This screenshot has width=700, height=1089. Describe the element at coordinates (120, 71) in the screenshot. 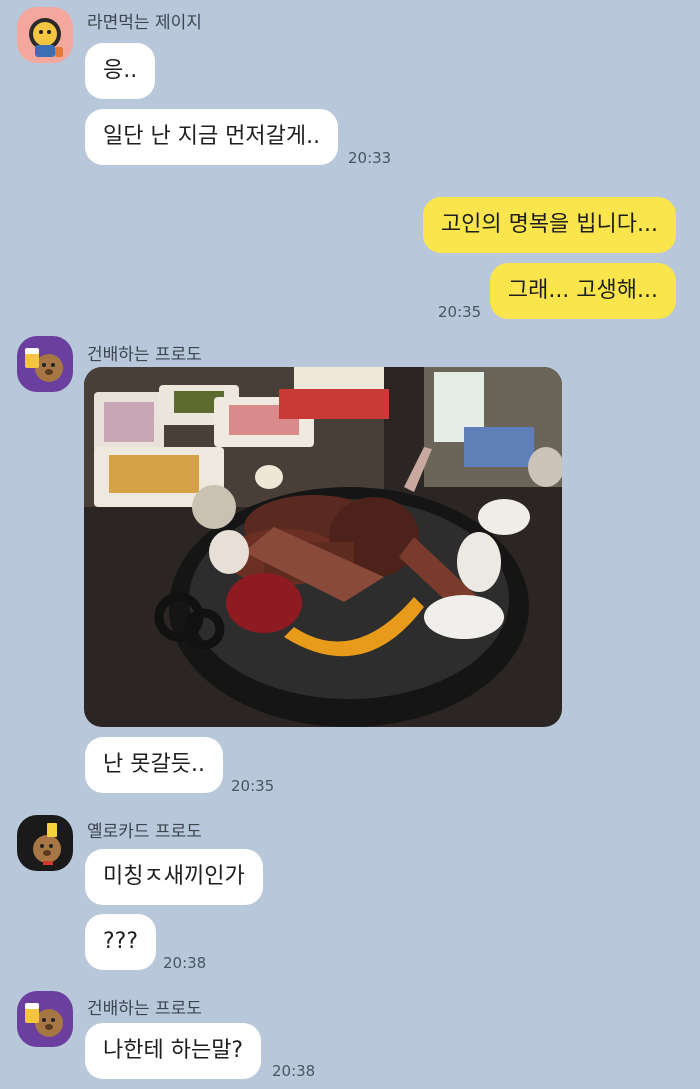

I see `message-bubble: 응..` at that location.